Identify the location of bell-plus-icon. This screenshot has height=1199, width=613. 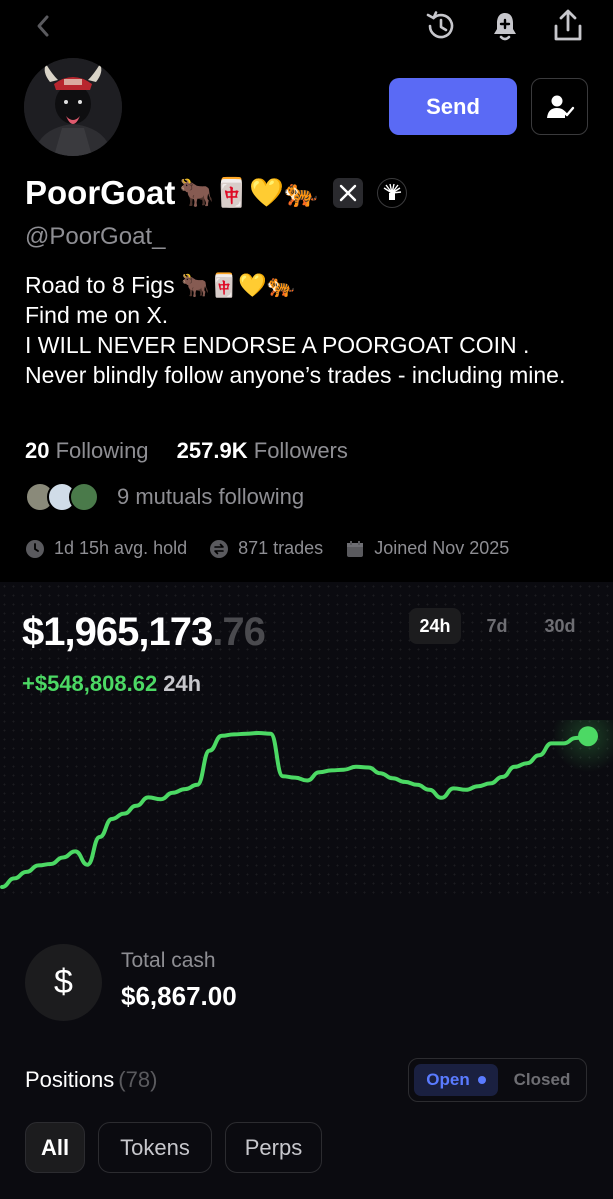
(505, 27).